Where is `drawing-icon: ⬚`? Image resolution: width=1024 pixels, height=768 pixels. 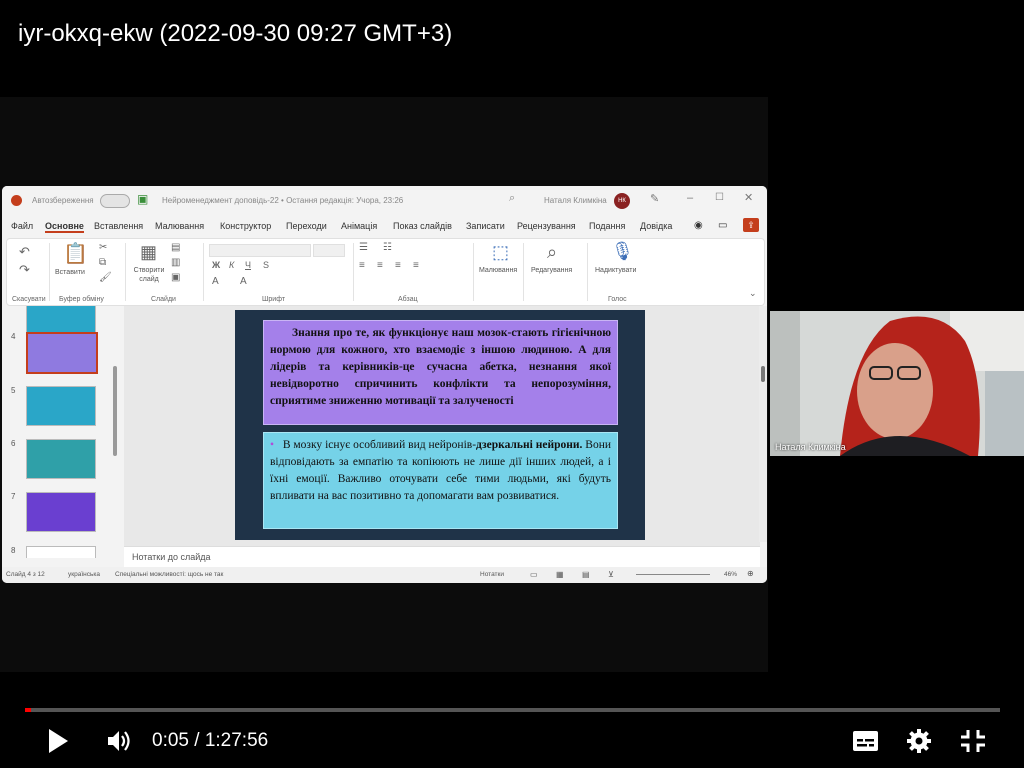 drawing-icon: ⬚ is located at coordinates (500, 252).